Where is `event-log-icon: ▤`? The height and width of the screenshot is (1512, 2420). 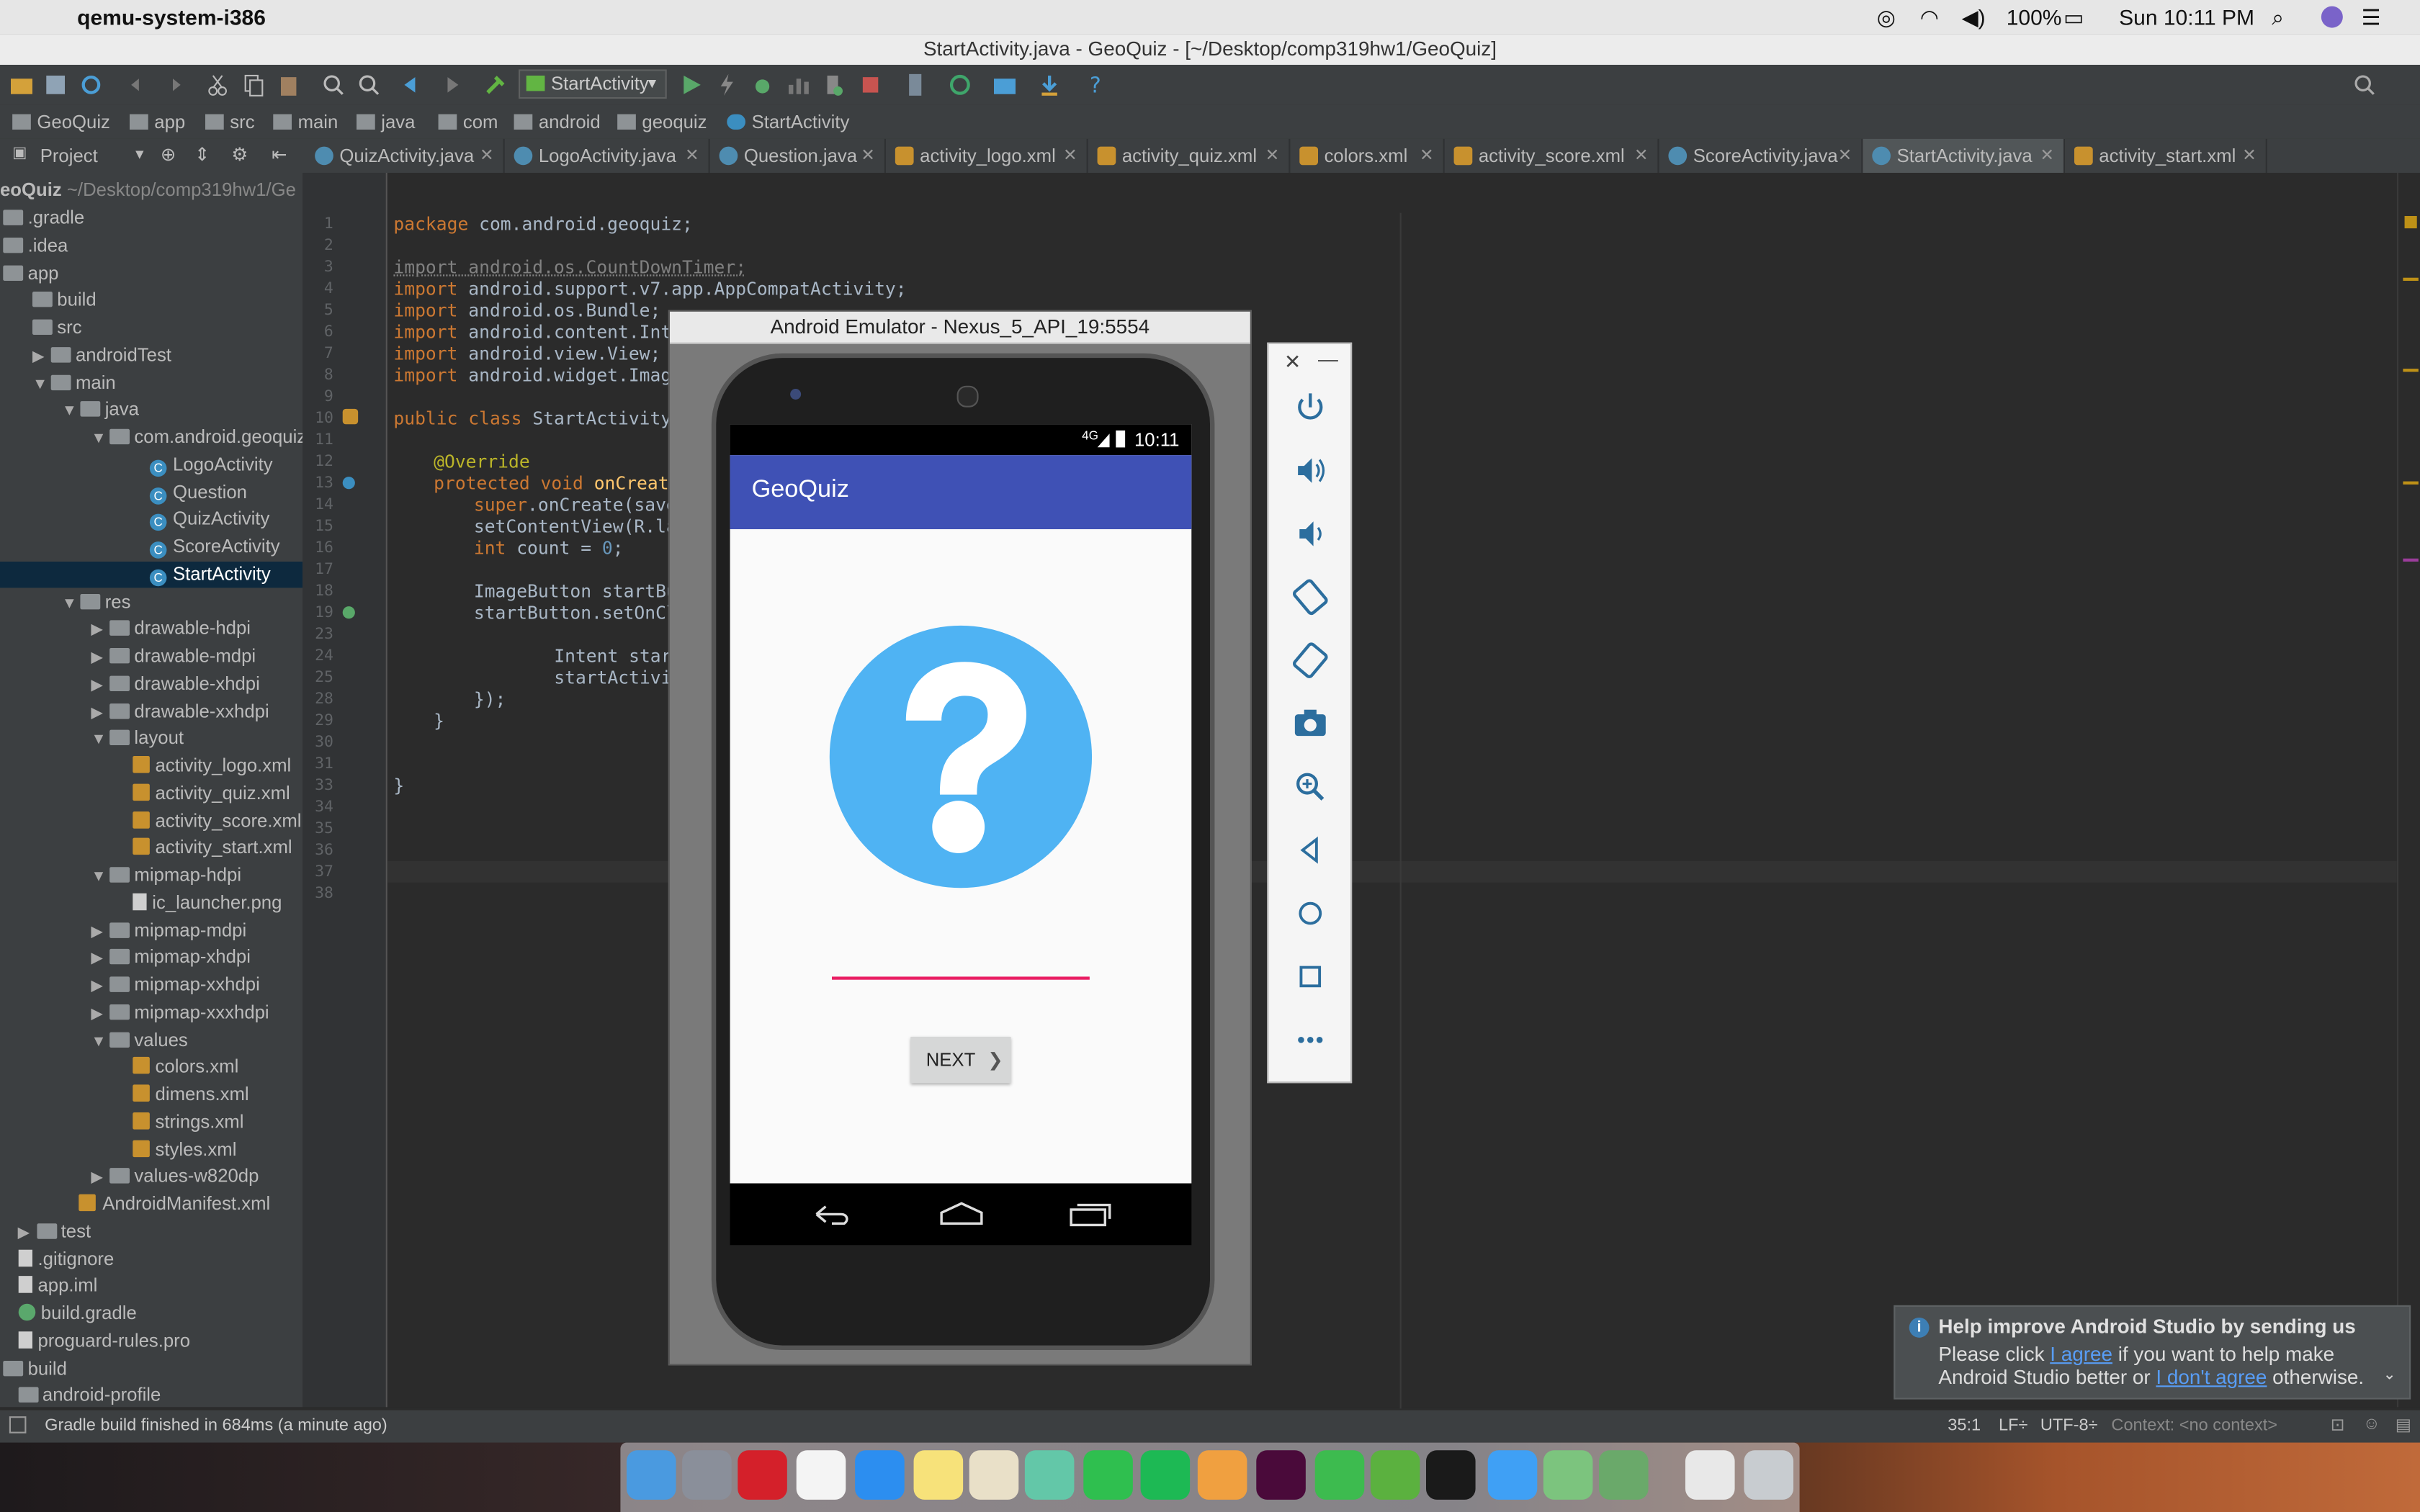 event-log-icon: ▤ is located at coordinates (2403, 1425).